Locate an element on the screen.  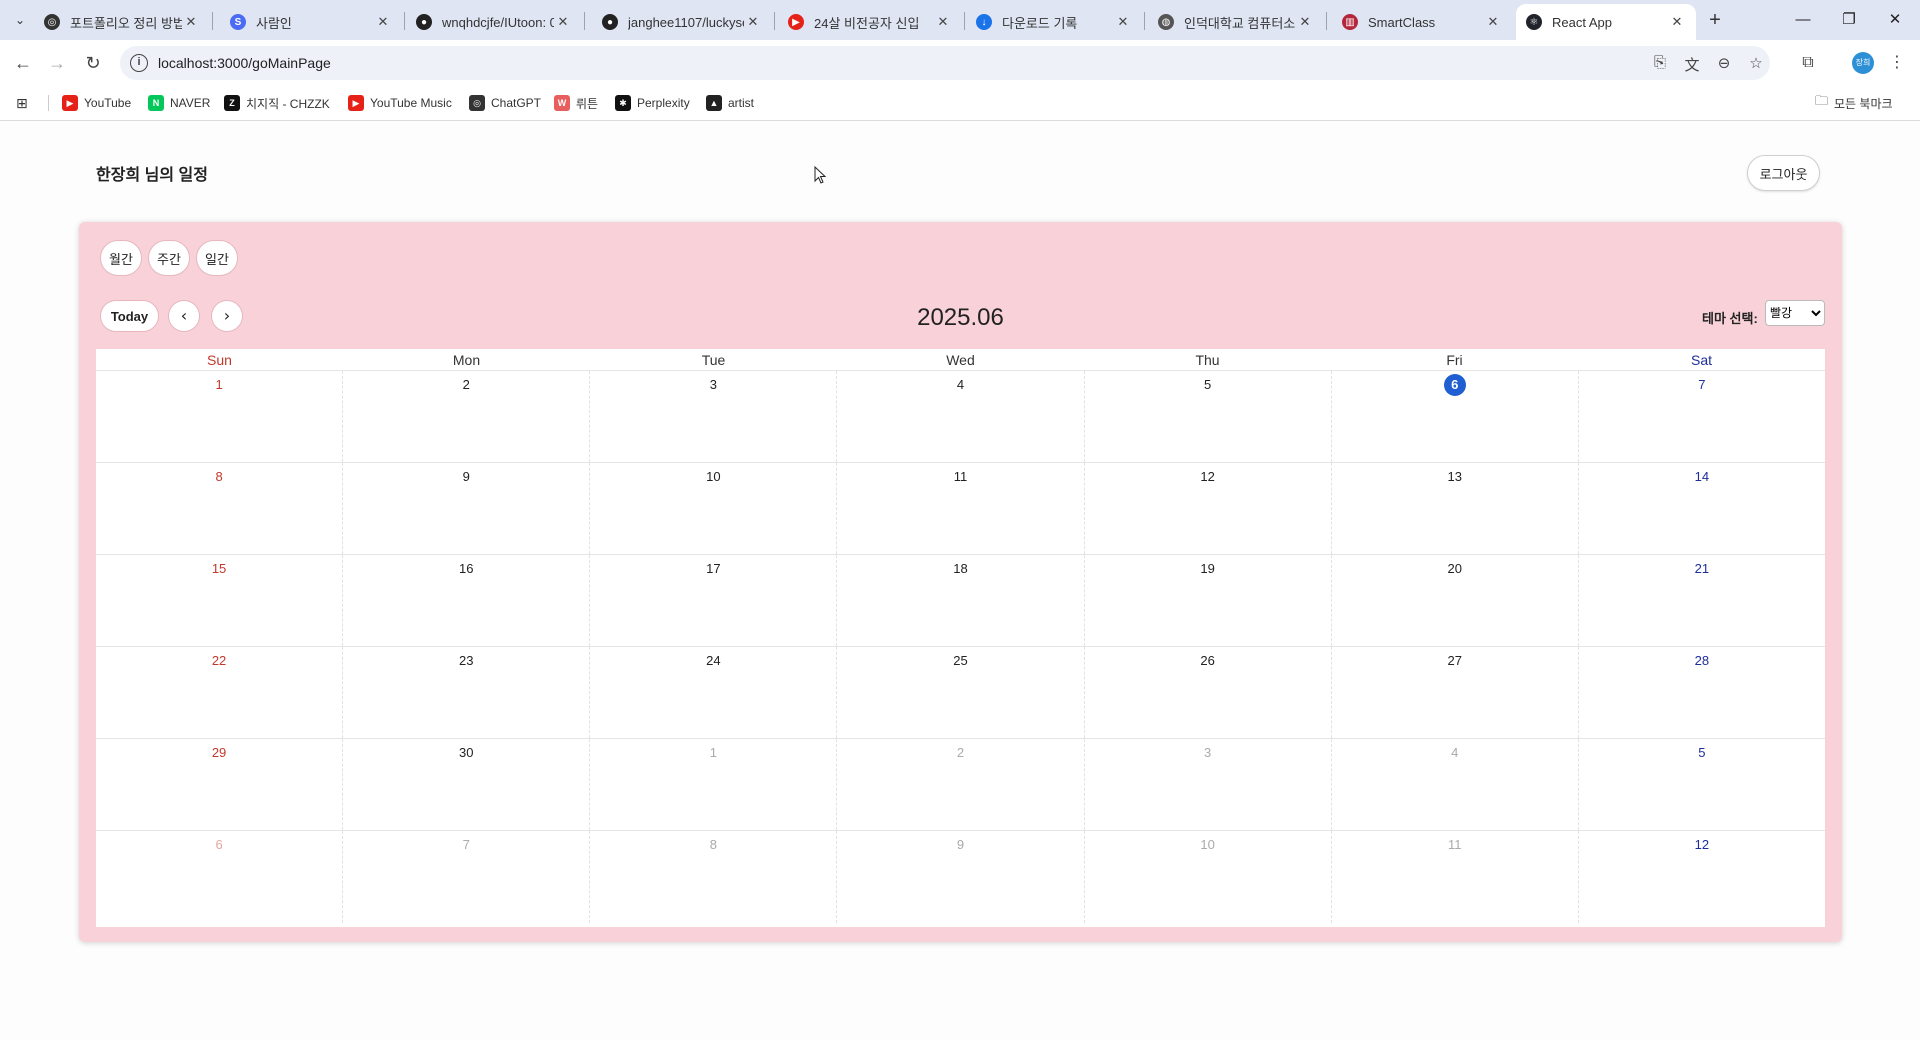
install-app-icon: ⎘ is located at coordinates (1660, 63).